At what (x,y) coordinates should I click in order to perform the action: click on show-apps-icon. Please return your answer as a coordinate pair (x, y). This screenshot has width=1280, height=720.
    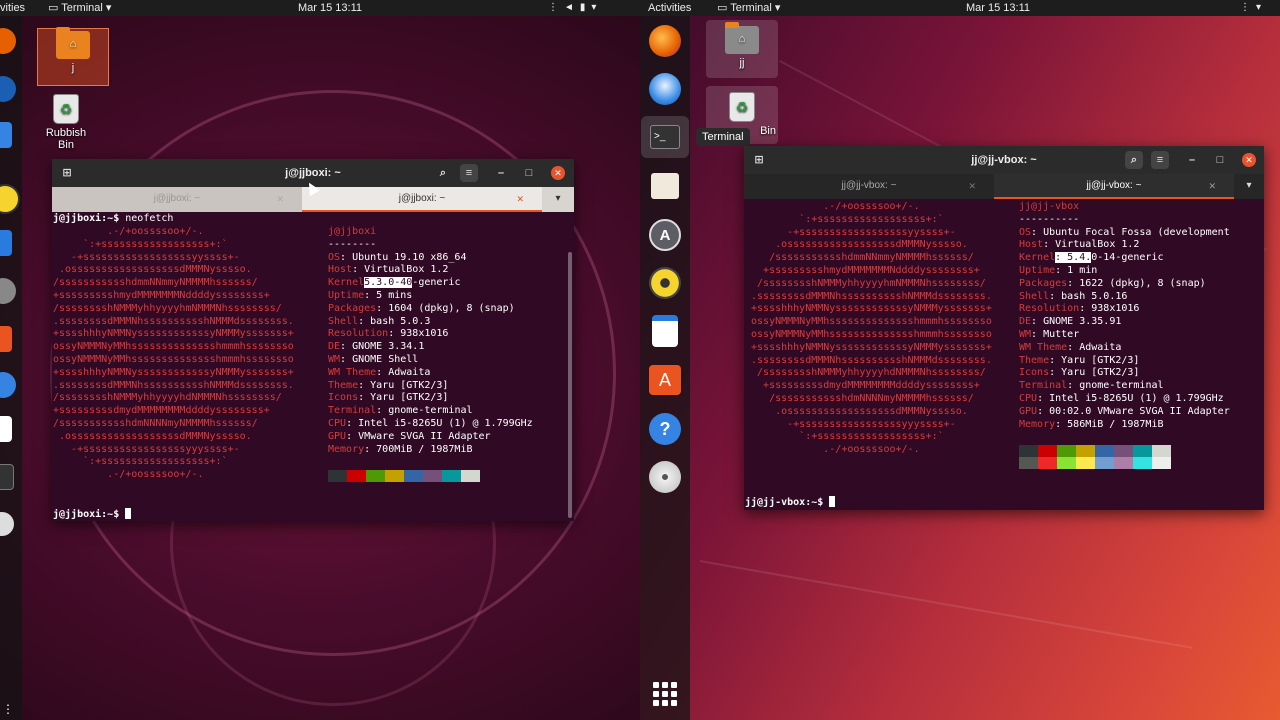
    Looking at the image, I should click on (665, 694).